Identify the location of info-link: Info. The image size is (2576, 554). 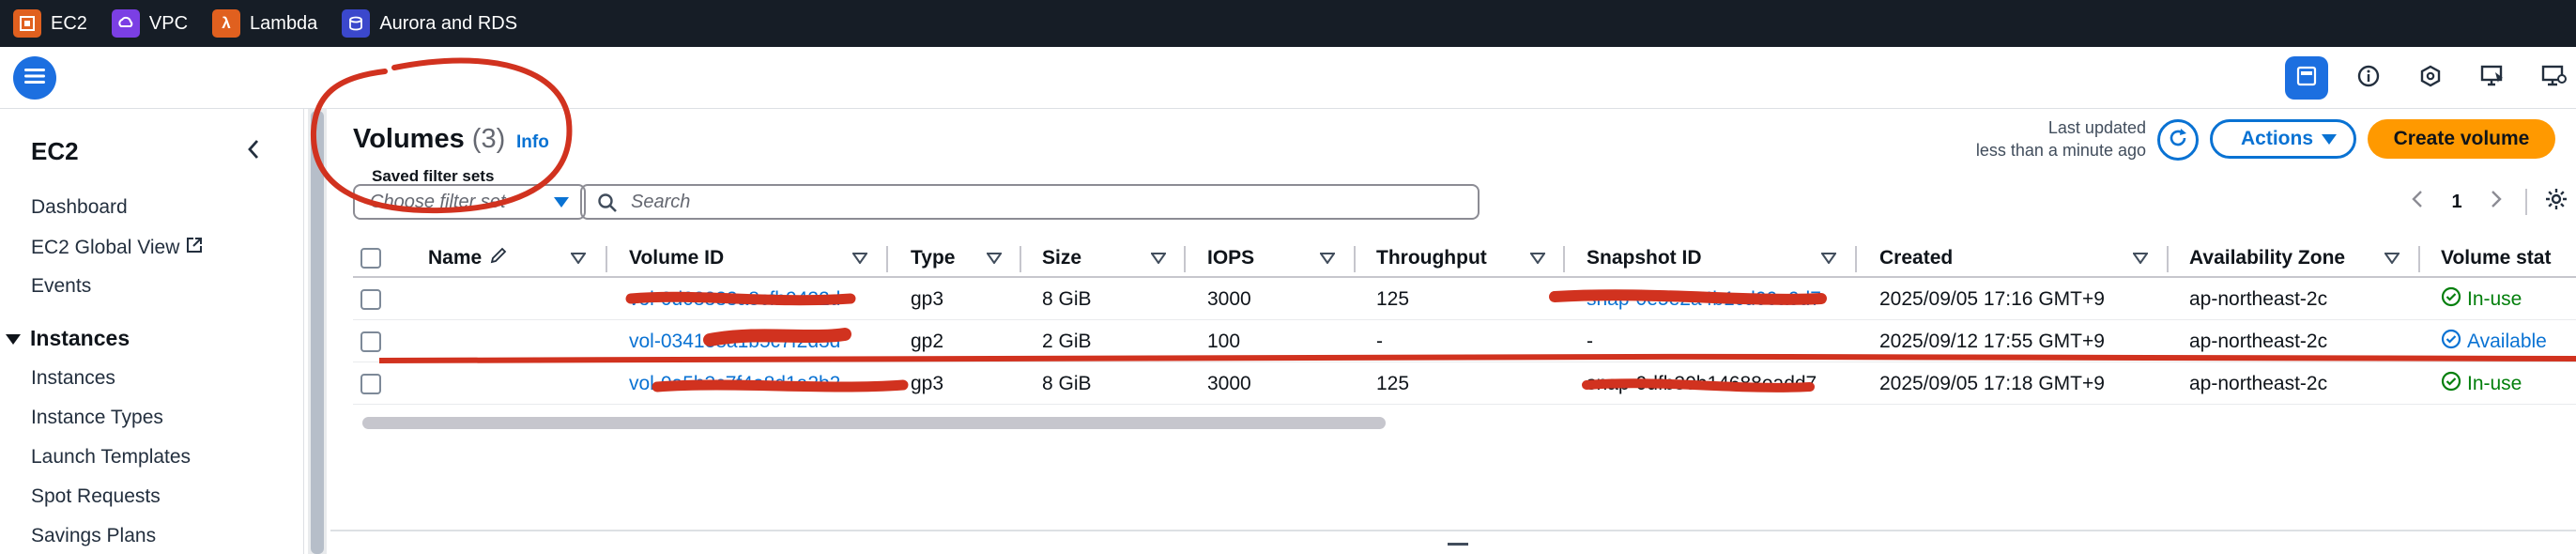
(532, 142).